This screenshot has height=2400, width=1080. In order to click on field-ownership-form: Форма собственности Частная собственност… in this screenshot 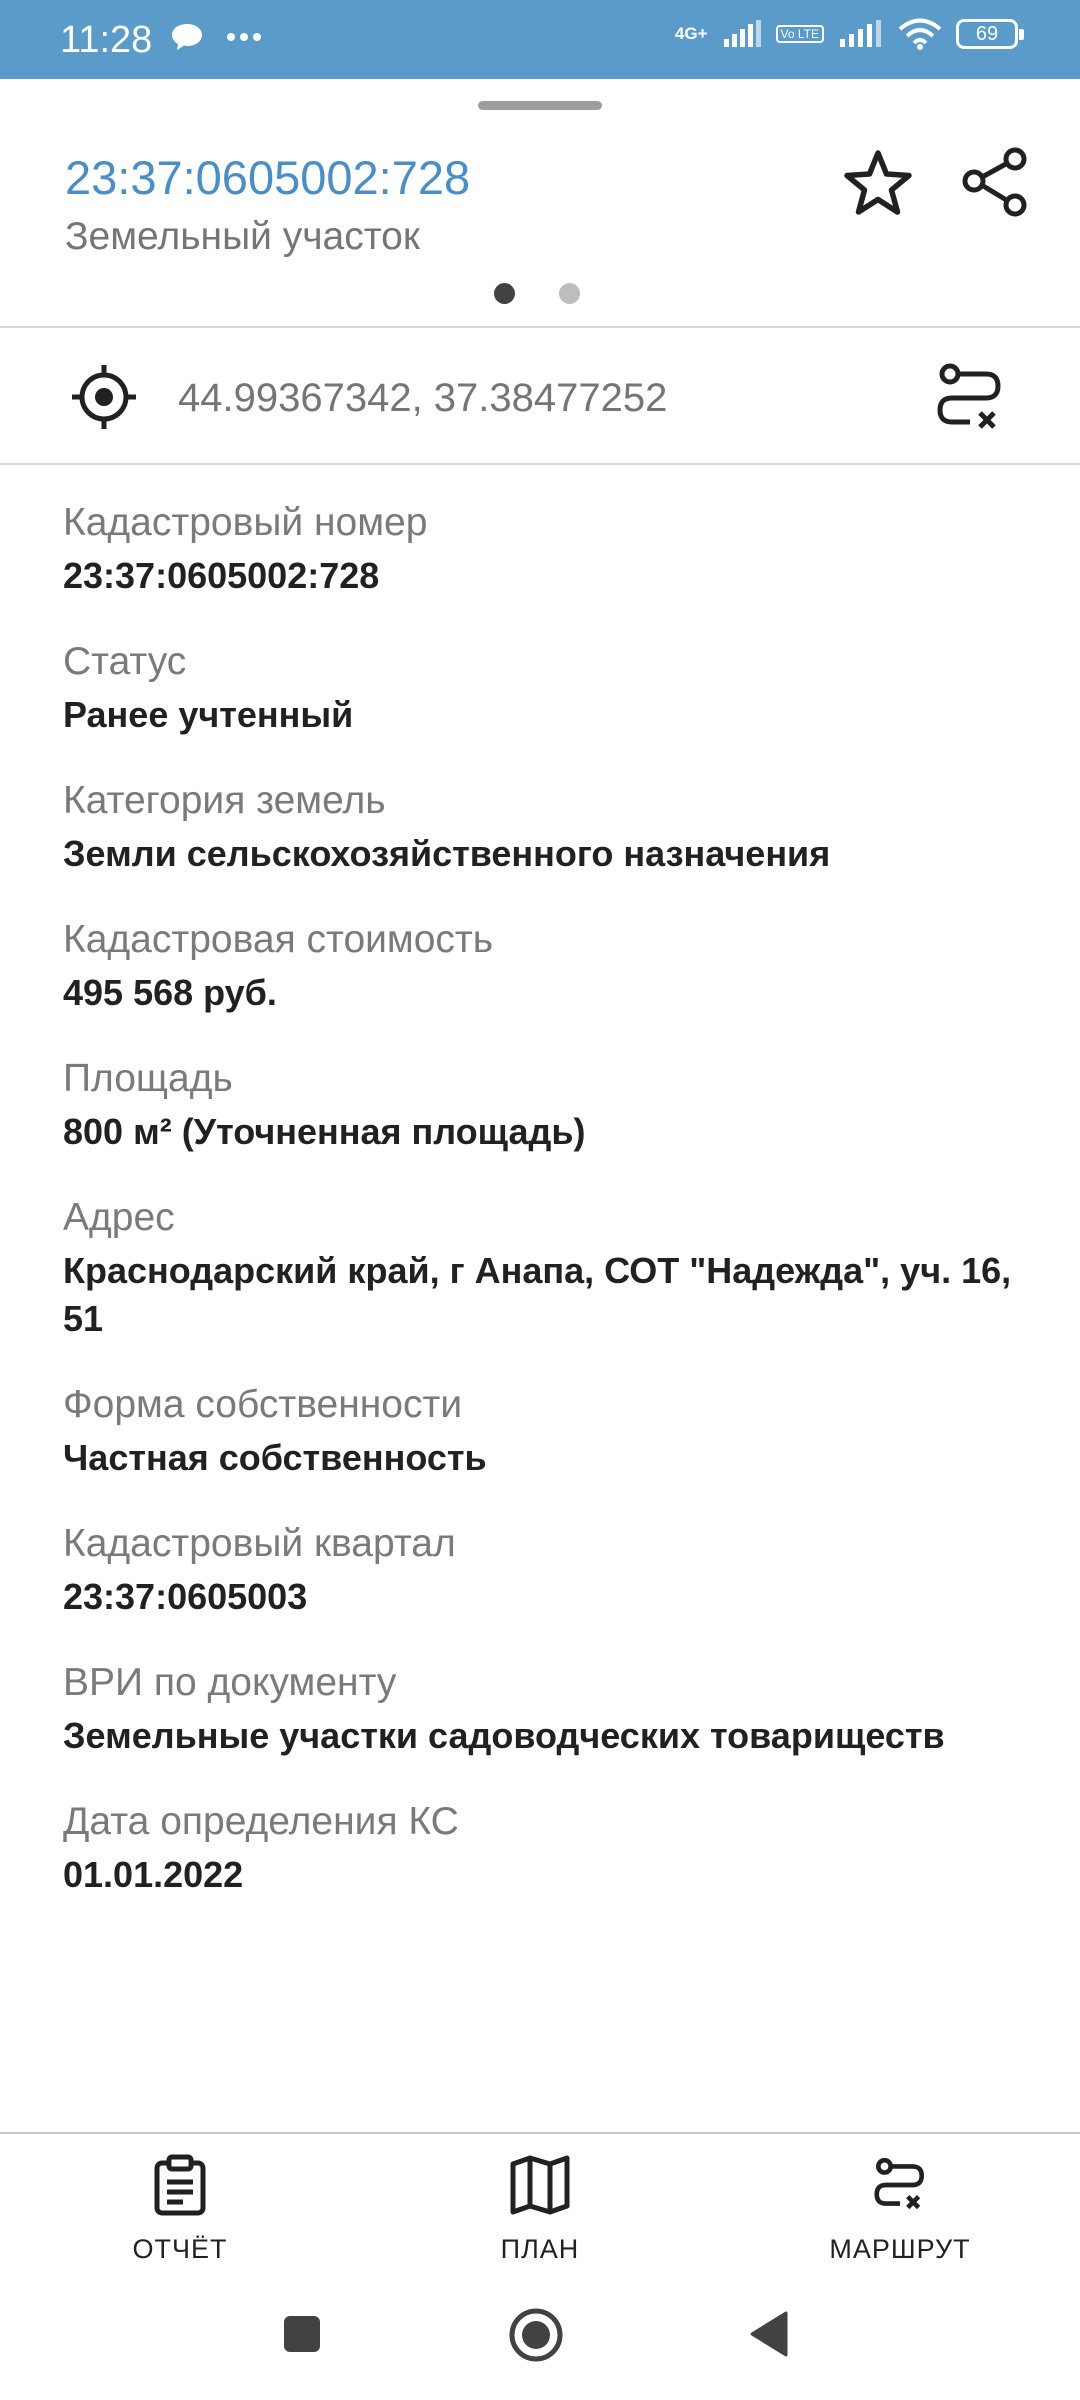, I will do `click(558, 1429)`.